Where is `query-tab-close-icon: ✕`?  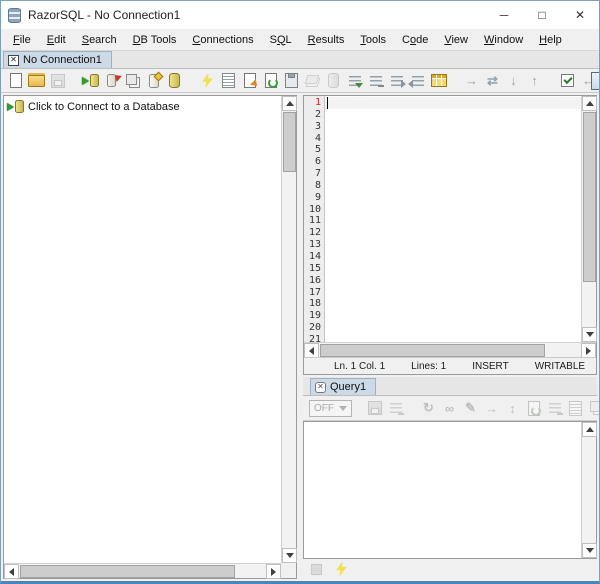
query-tab-close-icon: ✕ is located at coordinates (320, 387).